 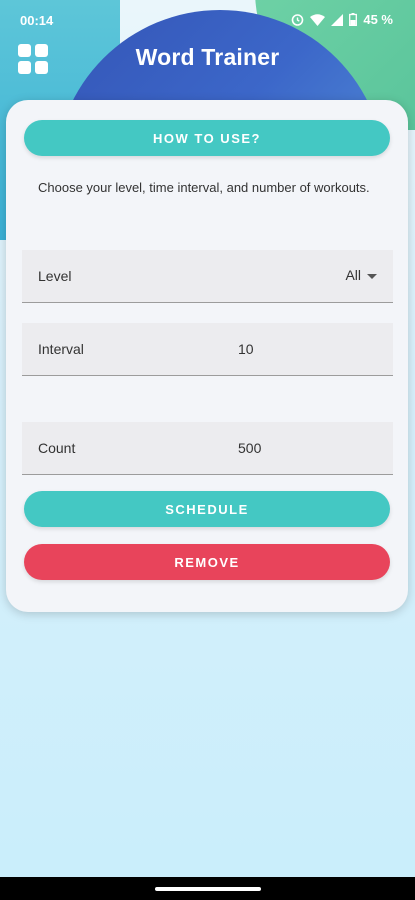 I want to click on level-select: All, so click(x=361, y=275).